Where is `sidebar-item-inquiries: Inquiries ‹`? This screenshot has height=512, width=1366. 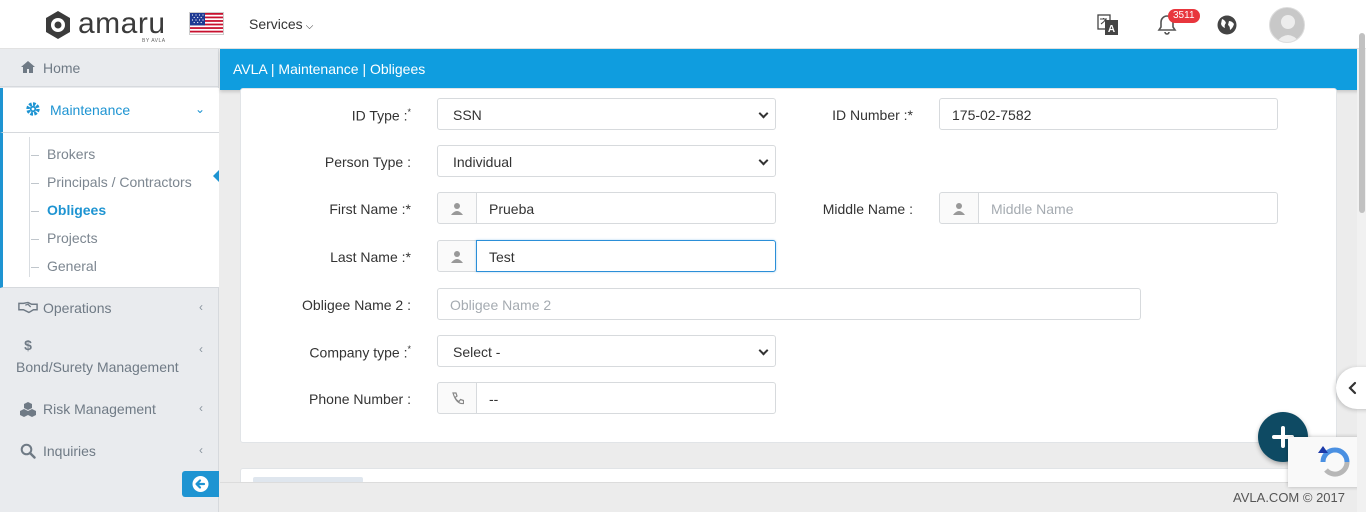
sidebar-item-inquiries: Inquiries ‹ is located at coordinates (109, 455).